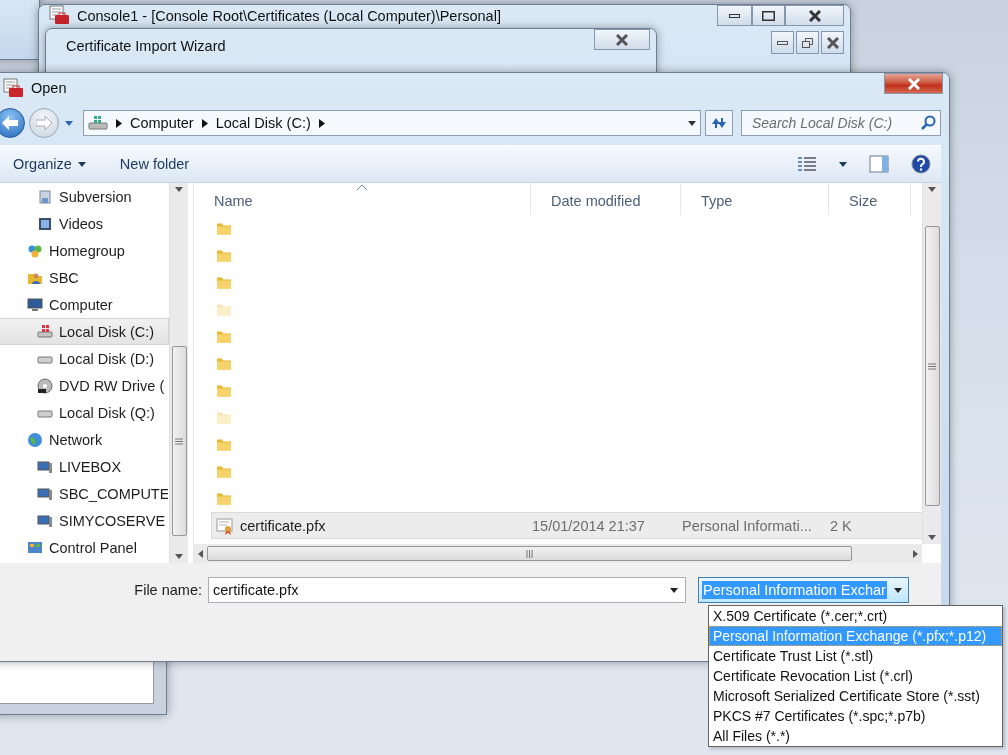  What do you see at coordinates (870, 199) in the screenshot?
I see `column-header: Size` at bounding box center [870, 199].